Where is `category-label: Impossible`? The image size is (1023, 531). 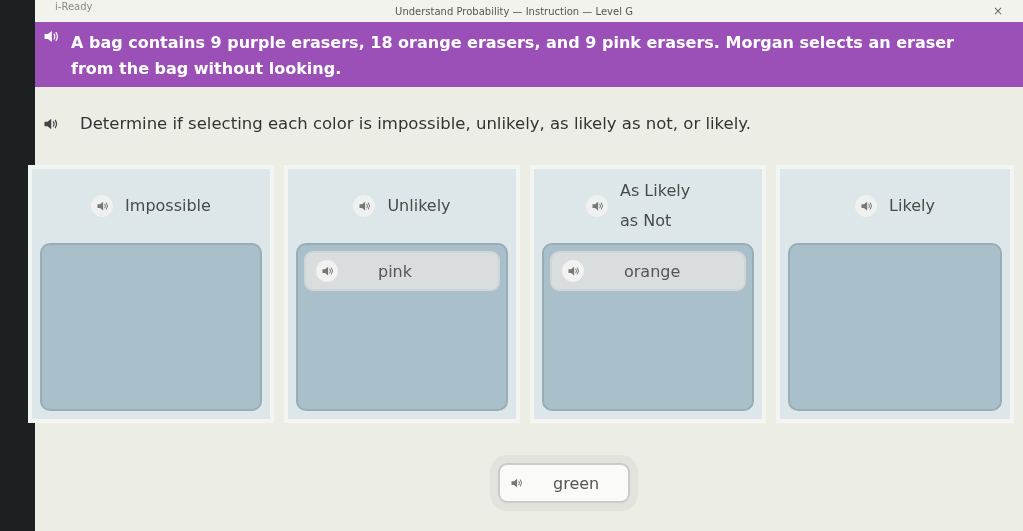 category-label: Impossible is located at coordinates (168, 206).